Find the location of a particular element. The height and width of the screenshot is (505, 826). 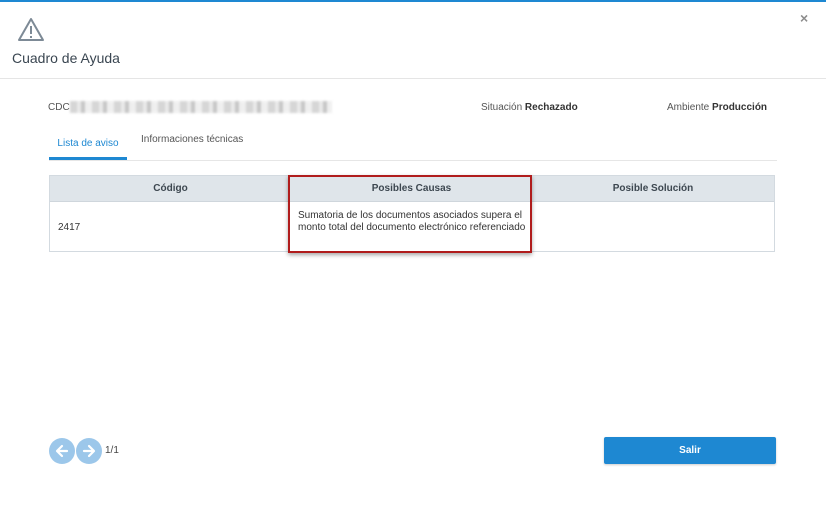

header-divider is located at coordinates (413, 78).